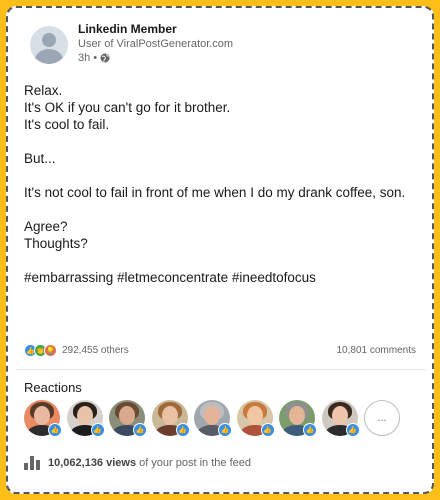 Image resolution: width=440 pixels, height=500 pixels. I want to click on post-line: Thoughts?, so click(56, 243).